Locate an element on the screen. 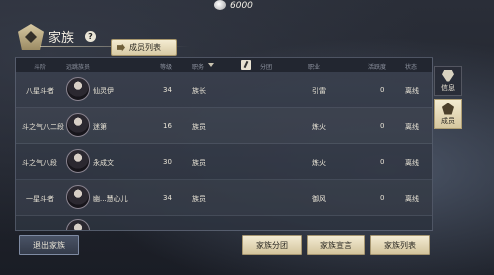 Image resolution: width=494 pixels, height=275 pixels. currency-amount: 6000 is located at coordinates (241, 6).